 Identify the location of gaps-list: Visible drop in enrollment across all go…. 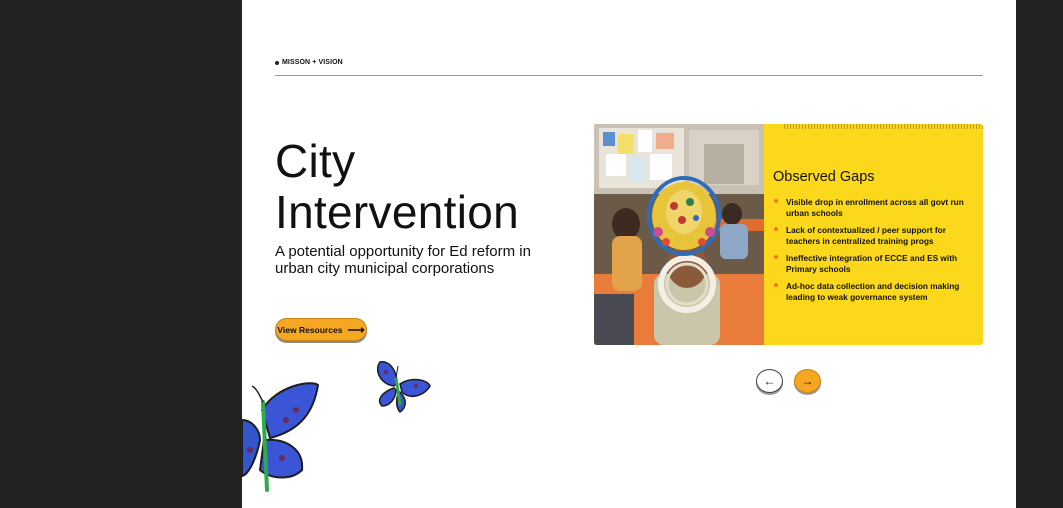
(875, 253).